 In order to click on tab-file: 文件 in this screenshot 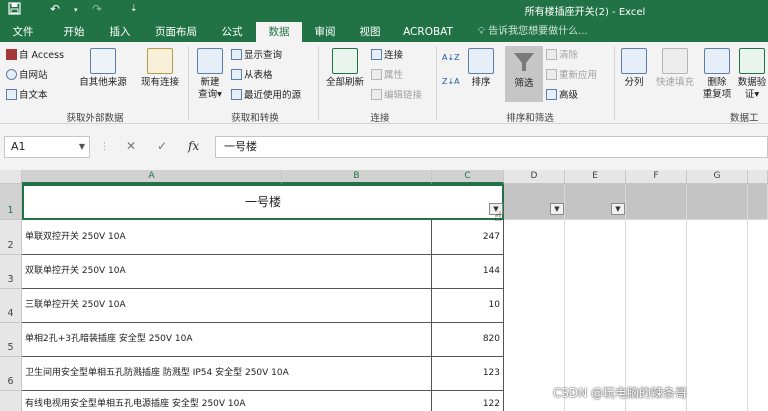, I will do `click(23, 32)`.